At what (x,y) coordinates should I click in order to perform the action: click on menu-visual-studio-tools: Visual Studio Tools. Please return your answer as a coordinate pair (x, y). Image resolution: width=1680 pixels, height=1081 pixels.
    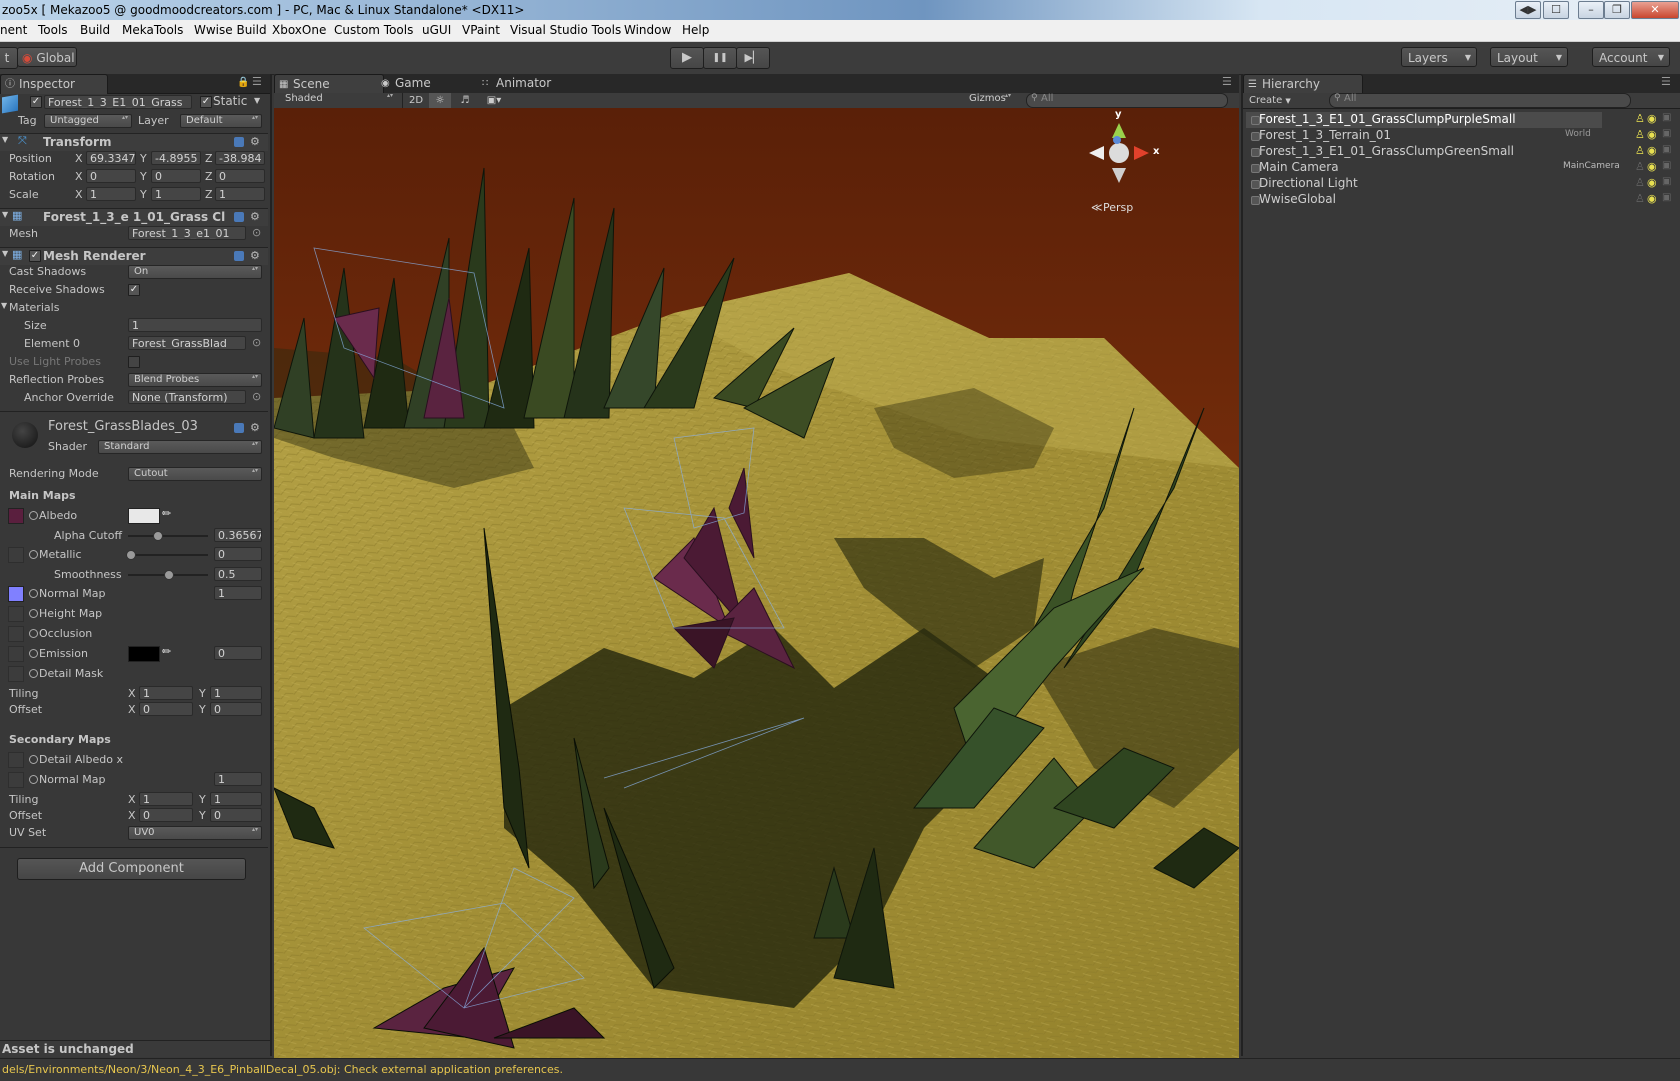
    Looking at the image, I should click on (565, 30).